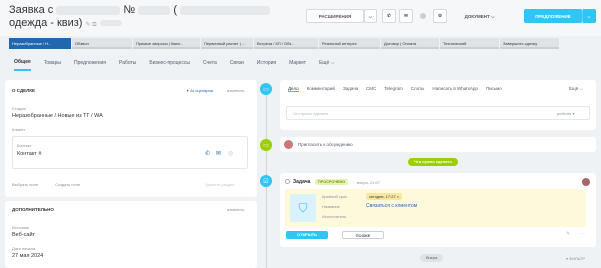 The width and height of the screenshot is (601, 268). Describe the element at coordinates (266, 145) in the screenshot. I see `chat-icon: ▭` at that location.